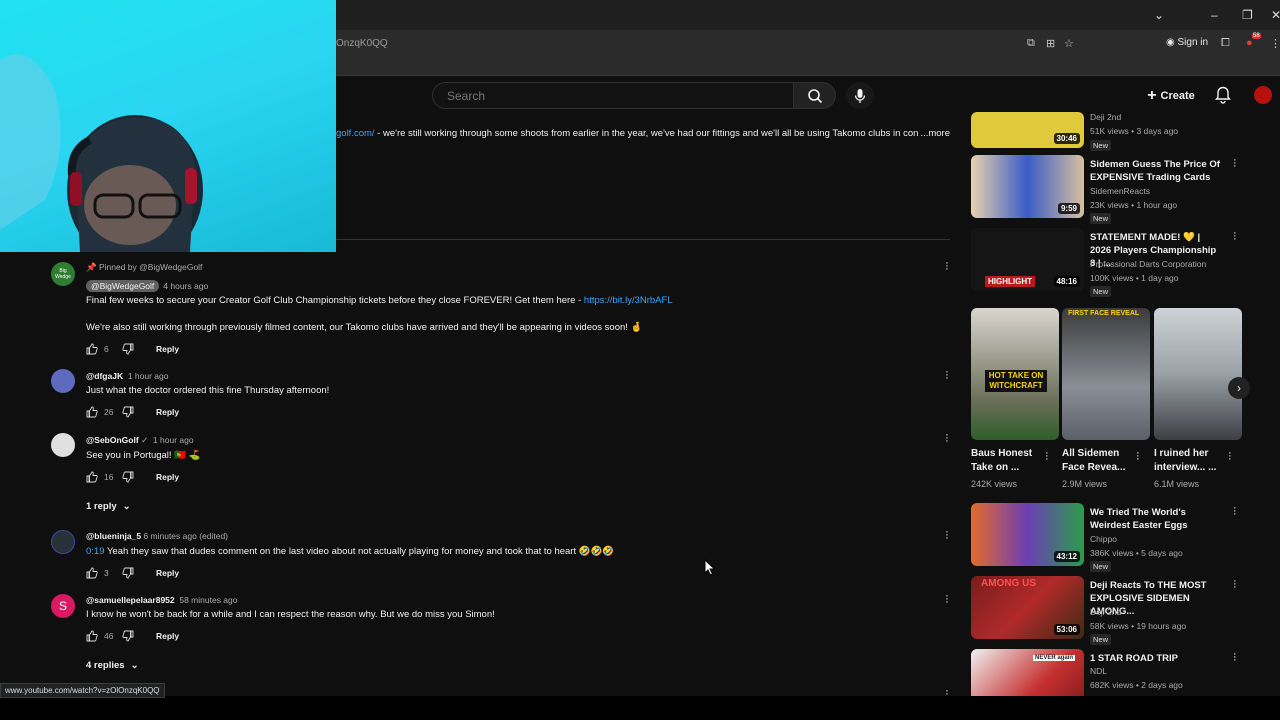 Image resolution: width=1280 pixels, height=720 pixels. I want to click on comment-link: https://bit.ly/3NrbAFL, so click(628, 300).